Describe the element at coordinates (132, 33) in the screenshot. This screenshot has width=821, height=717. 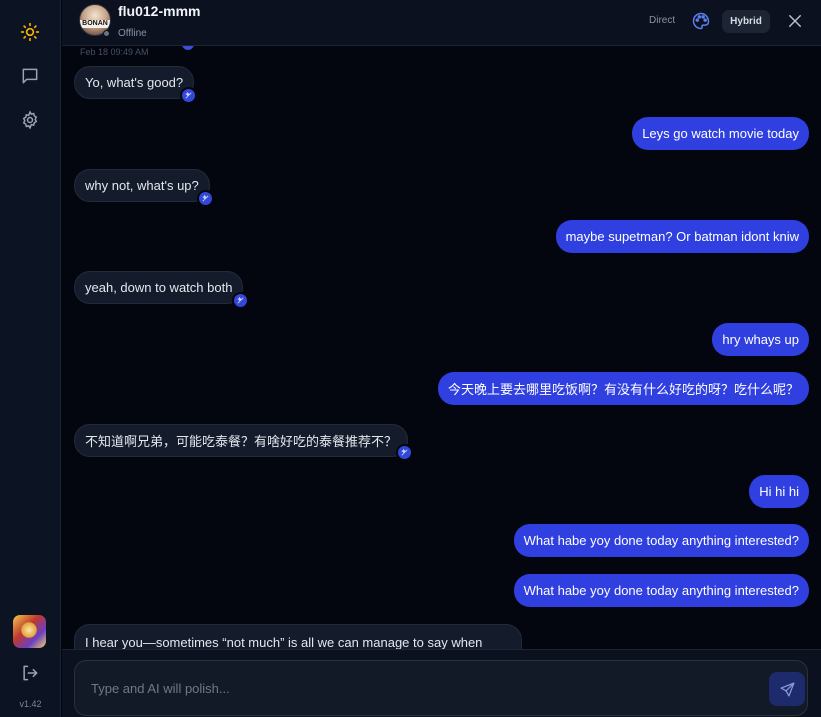
I see `contact-status: Offline` at that location.